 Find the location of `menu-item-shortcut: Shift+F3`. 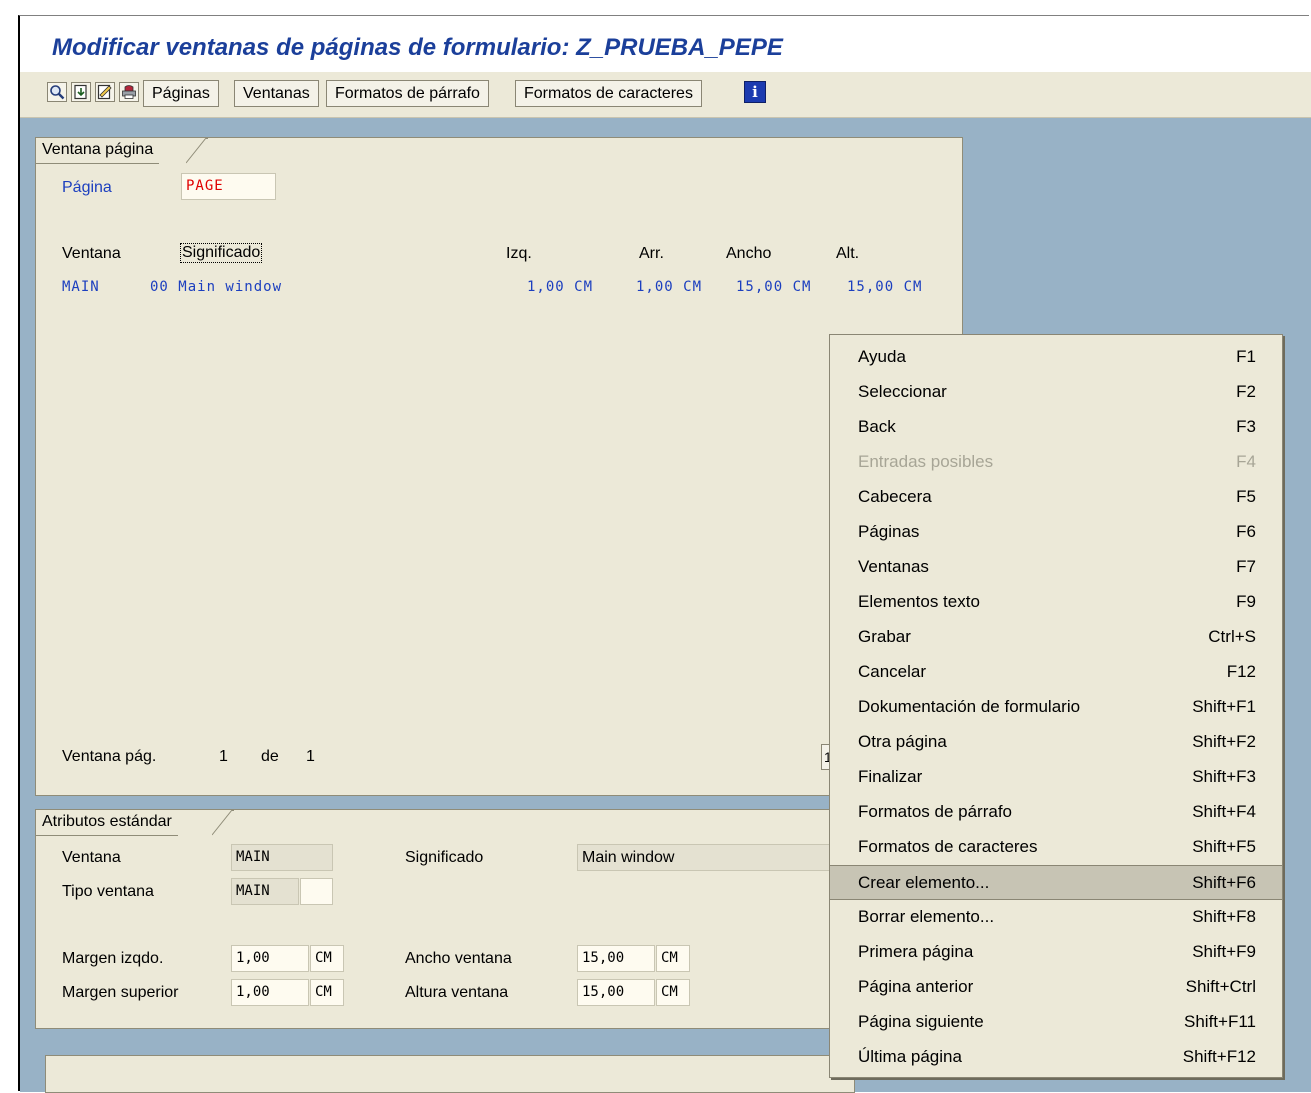

menu-item-shortcut: Shift+F3 is located at coordinates (1224, 776).